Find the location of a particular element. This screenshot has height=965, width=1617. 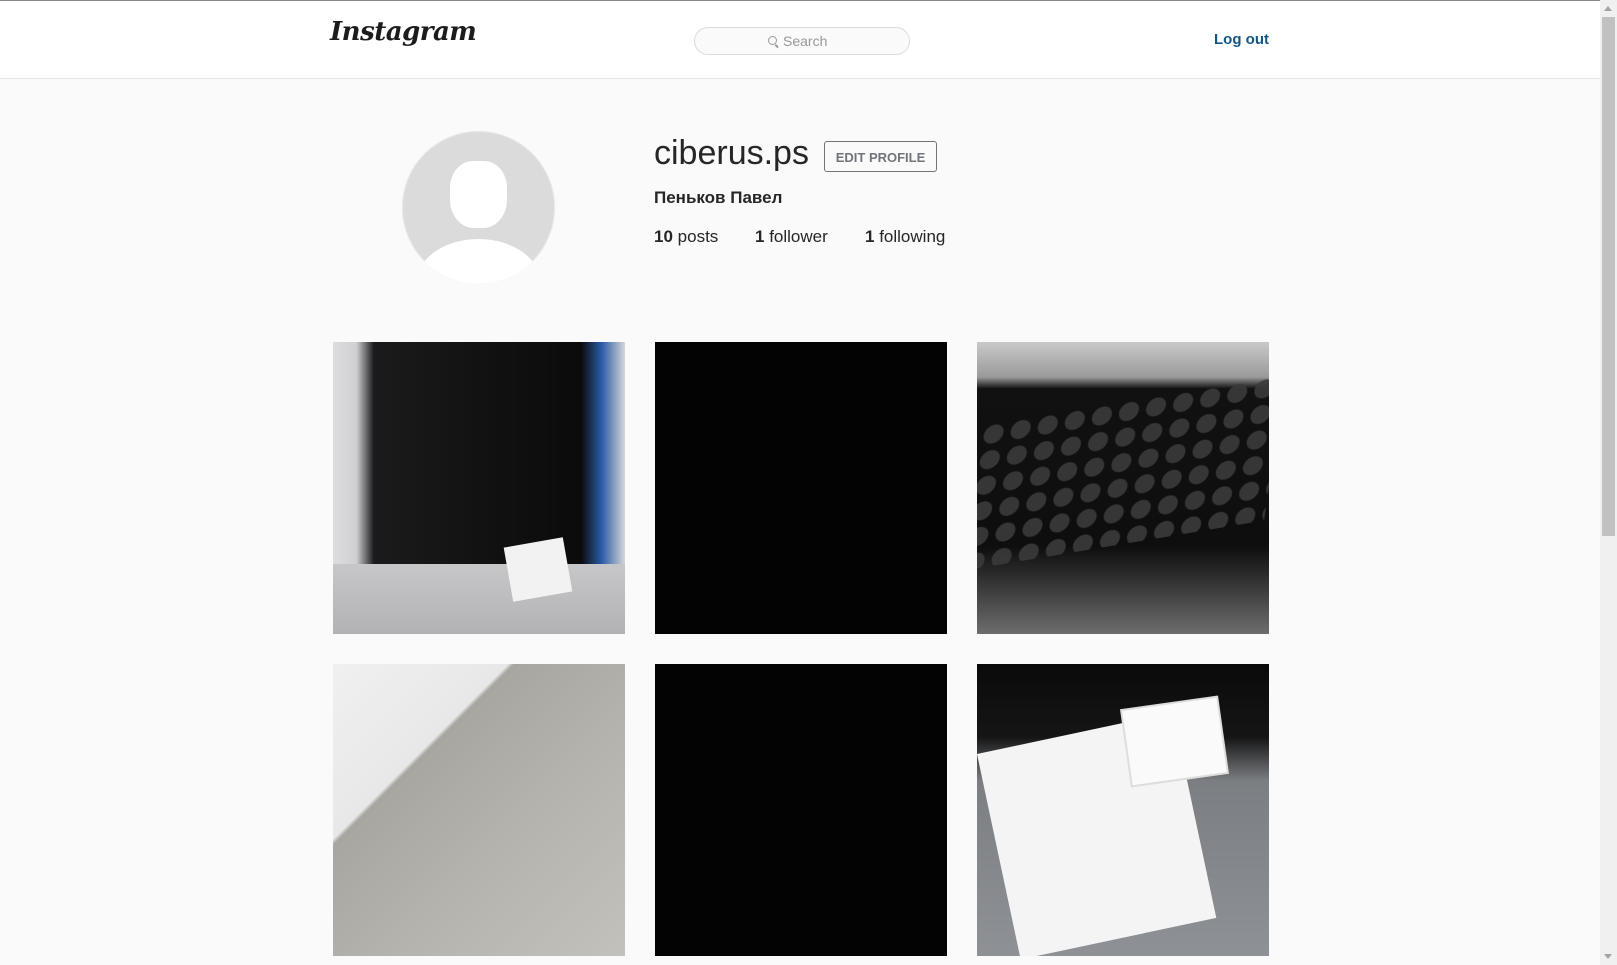

search-icon is located at coordinates (772, 40).